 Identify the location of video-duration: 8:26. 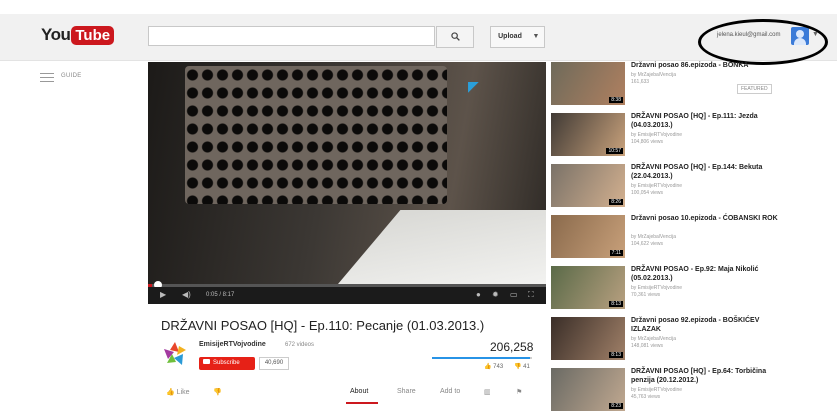
(616, 202).